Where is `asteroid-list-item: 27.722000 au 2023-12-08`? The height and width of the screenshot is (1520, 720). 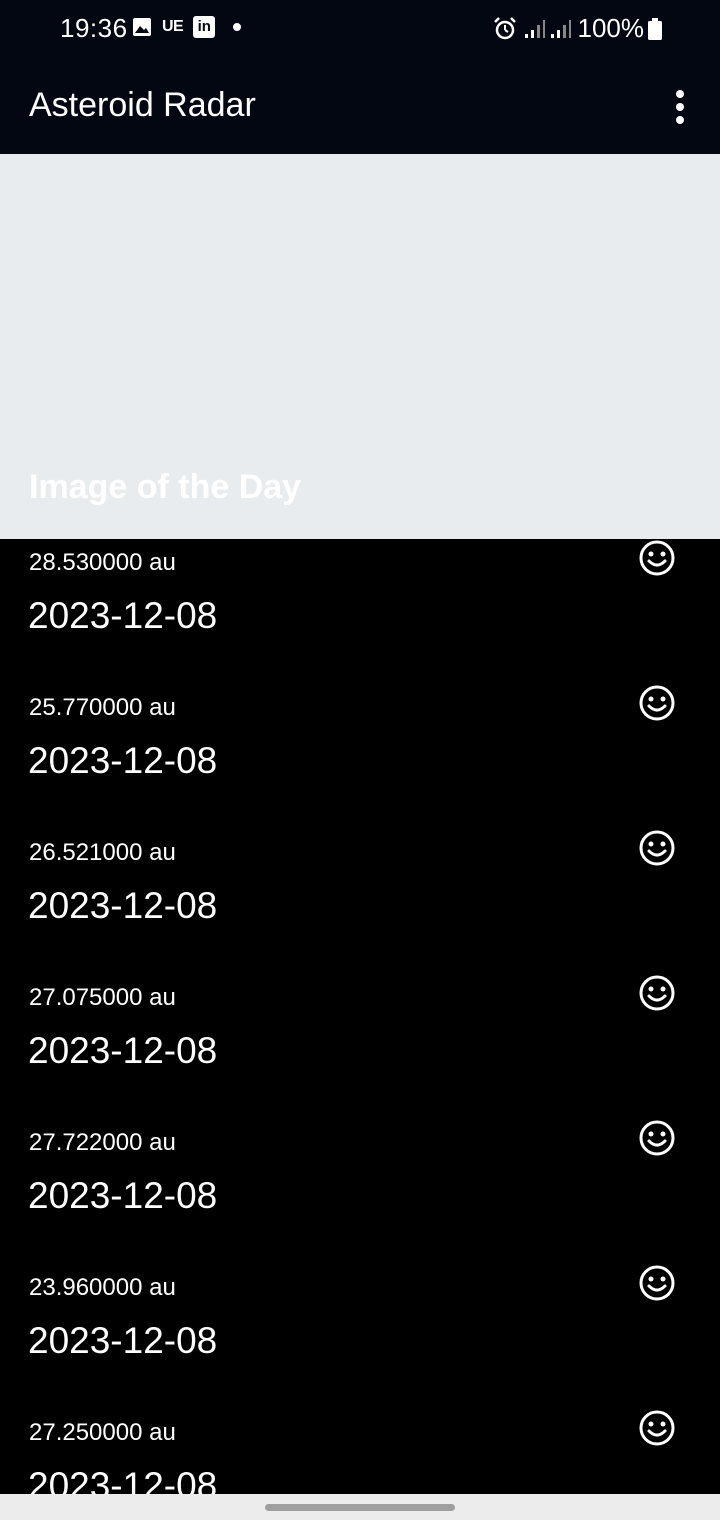
asteroid-list-item: 27.722000 au 2023-12-08 is located at coordinates (360, 1191).